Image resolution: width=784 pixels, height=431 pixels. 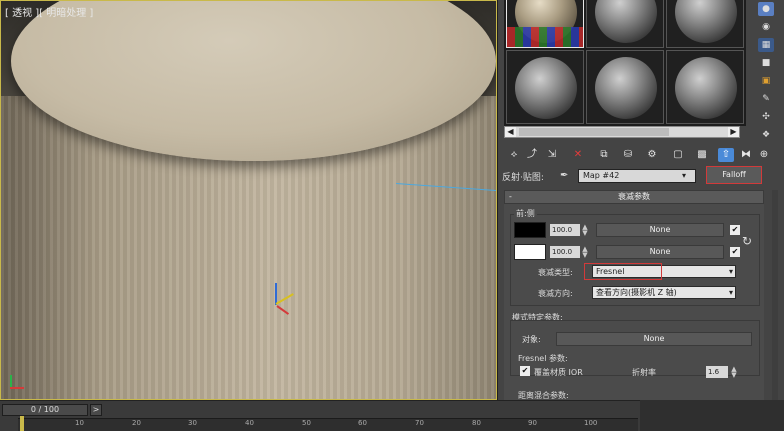 I want to click on side-amount-input: 100.0, so click(x=565, y=252).